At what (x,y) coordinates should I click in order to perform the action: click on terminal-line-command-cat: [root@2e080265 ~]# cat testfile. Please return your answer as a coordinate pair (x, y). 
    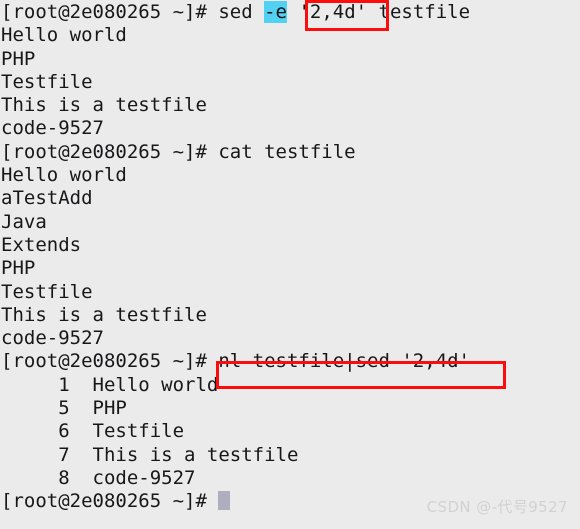
    Looking at the image, I should click on (290, 152).